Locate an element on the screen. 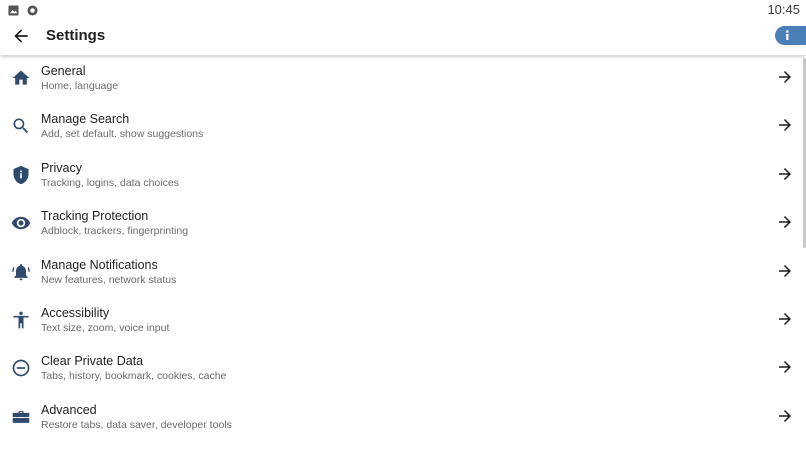  settings-item-label: Manage Search is located at coordinates (85, 119).